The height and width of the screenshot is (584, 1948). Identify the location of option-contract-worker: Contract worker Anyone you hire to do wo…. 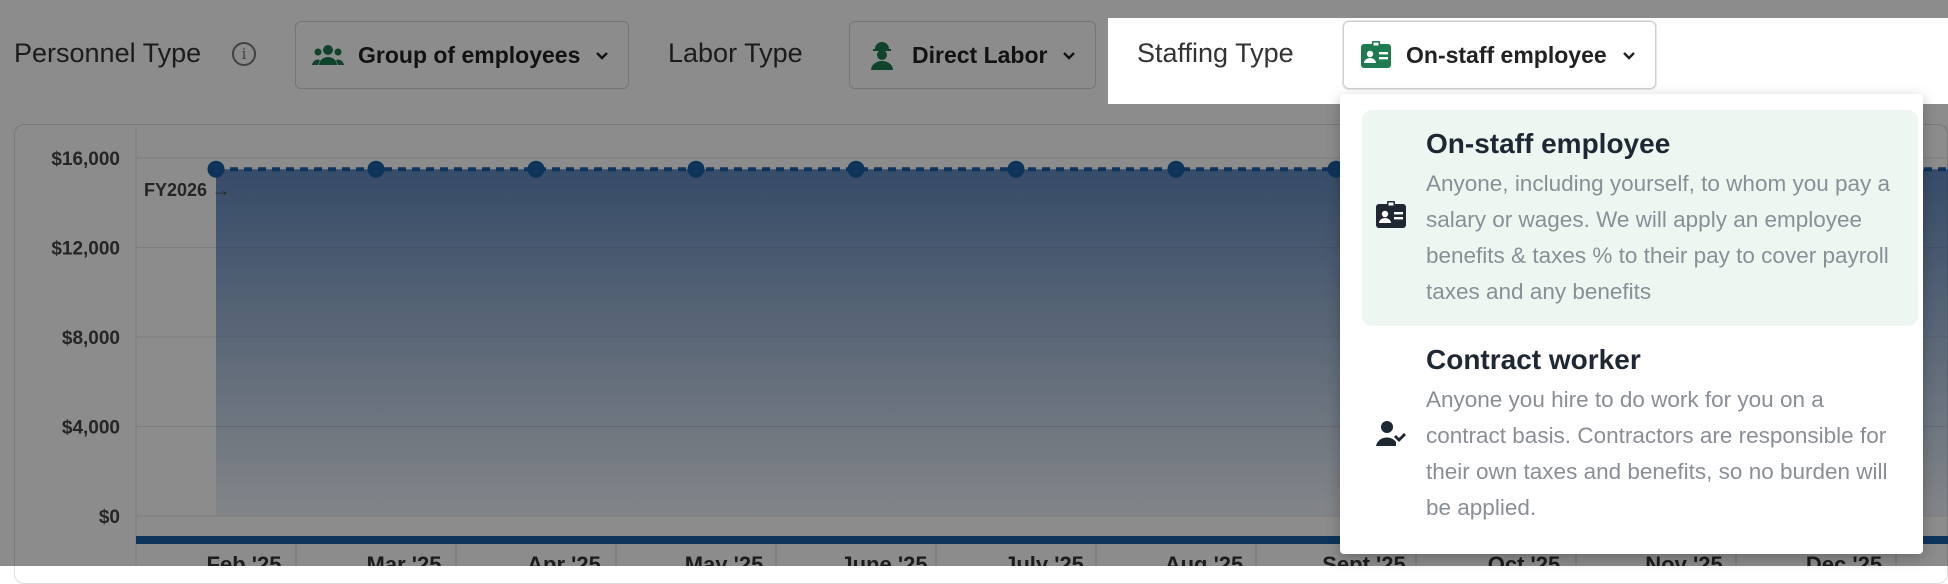
(1640, 436).